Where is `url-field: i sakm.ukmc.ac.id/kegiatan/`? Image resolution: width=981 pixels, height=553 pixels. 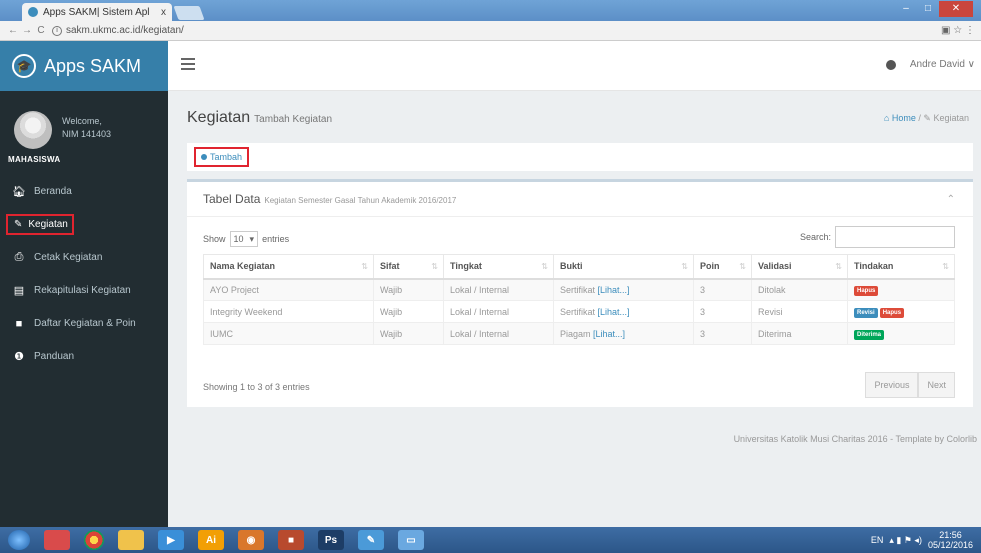
url-field: i sakm.ukmc.ac.id/kegiatan/ is located at coordinates (496, 30).